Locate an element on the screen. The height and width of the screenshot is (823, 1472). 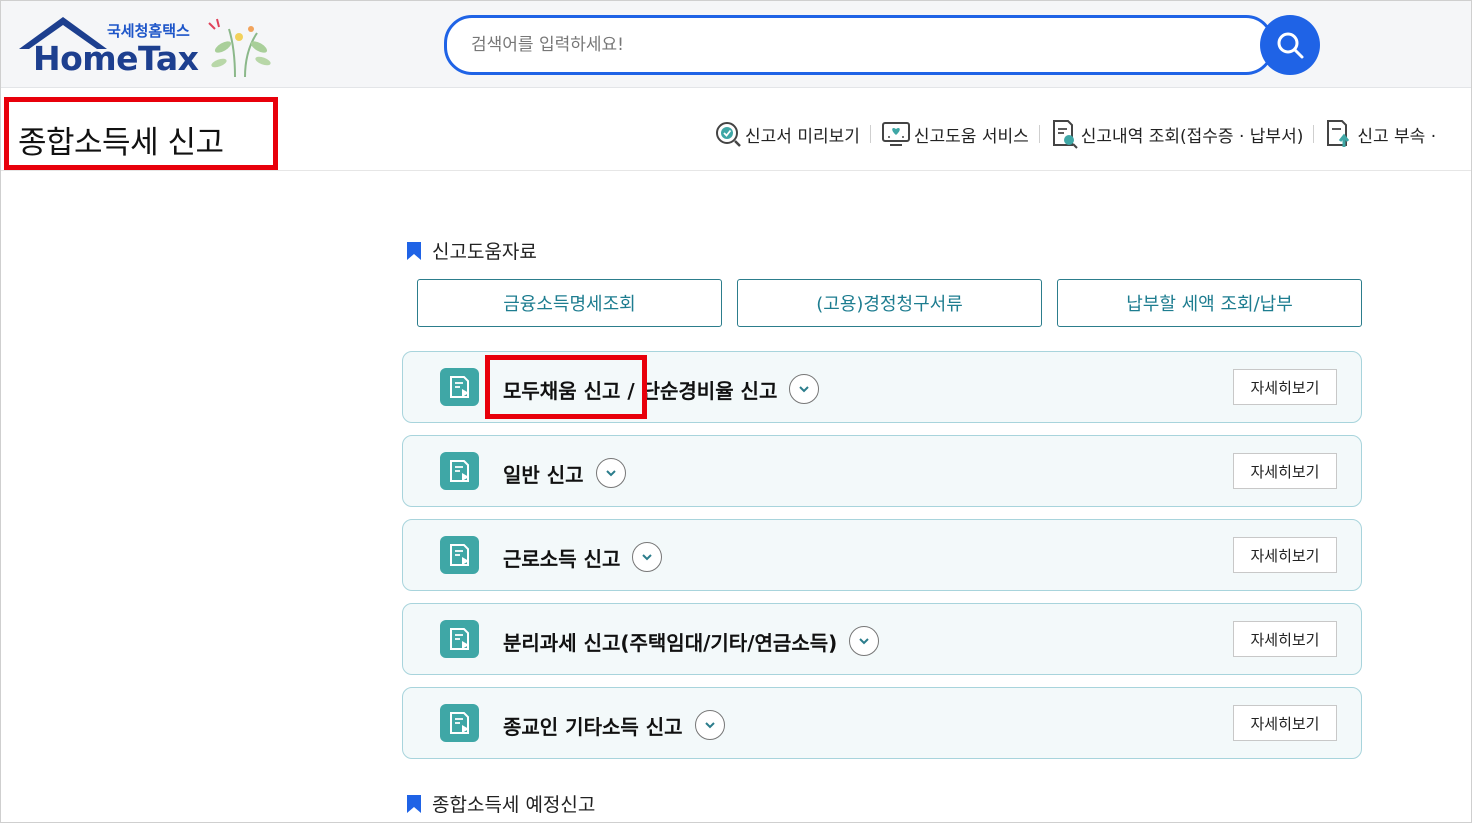
page-title: 종합소득세 신고 is located at coordinates (141, 133).